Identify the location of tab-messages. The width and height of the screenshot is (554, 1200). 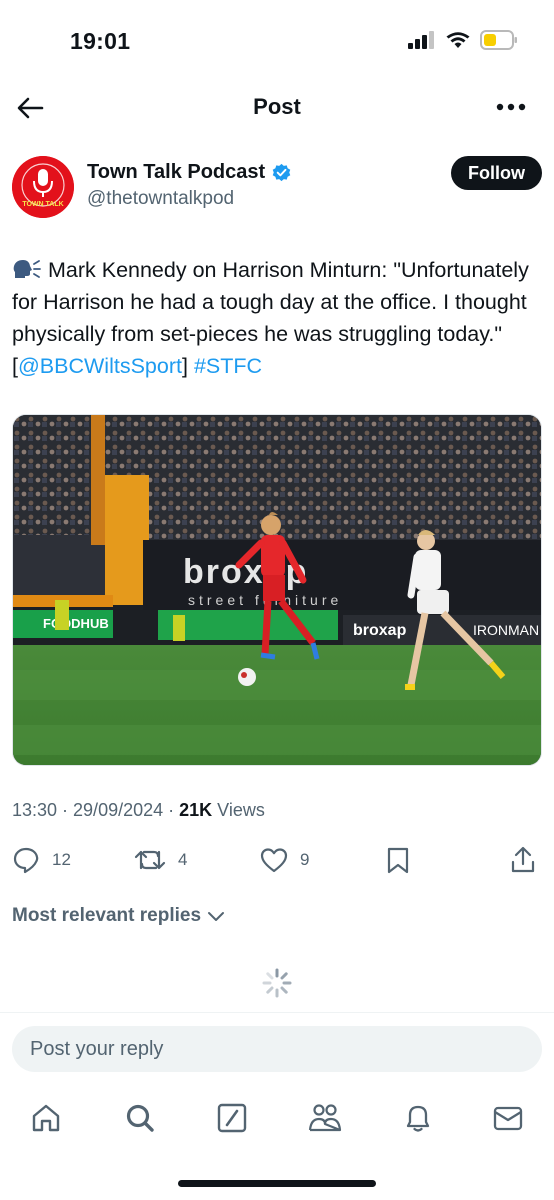
(508, 1118).